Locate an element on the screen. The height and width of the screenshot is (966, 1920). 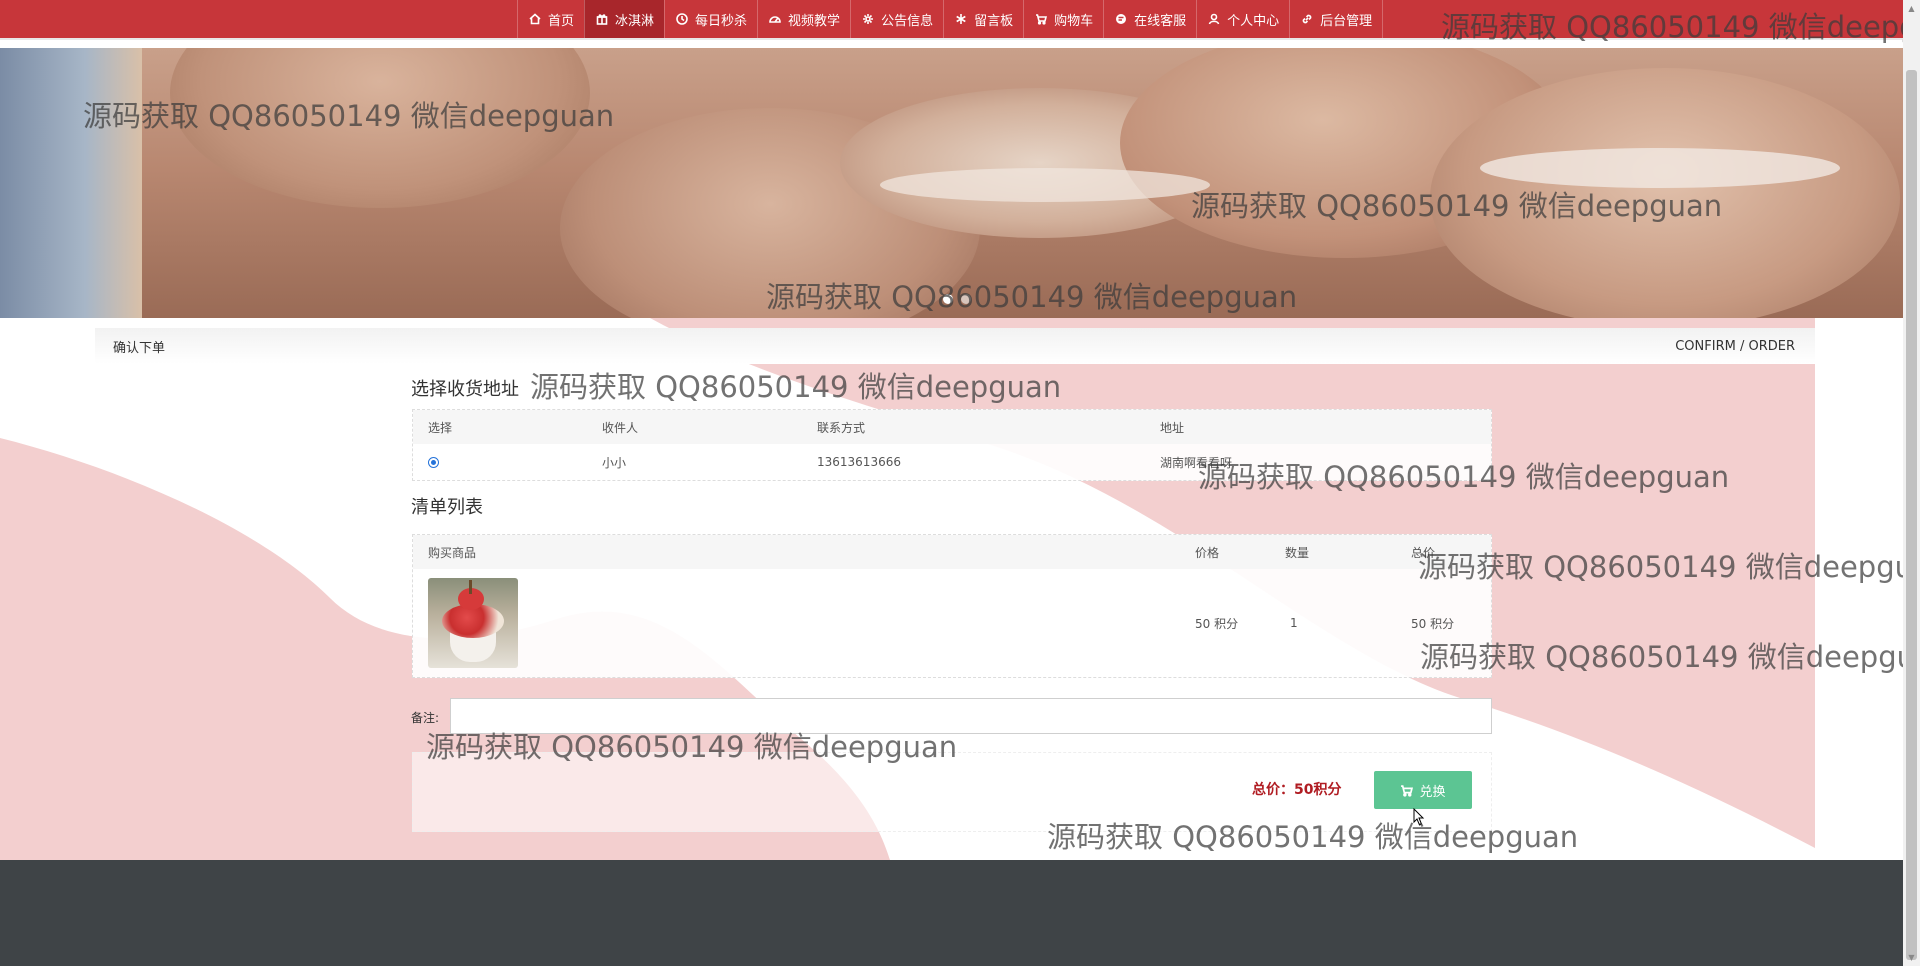
mouse-cursor-icon is located at coordinates (1419, 817).